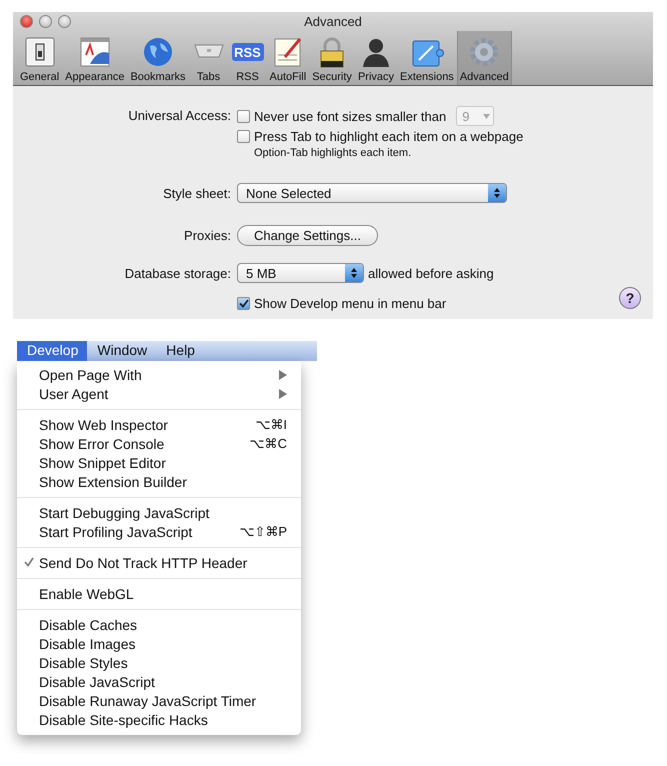  What do you see at coordinates (121, 351) in the screenshot?
I see `menu-bar-item: Window` at bounding box center [121, 351].